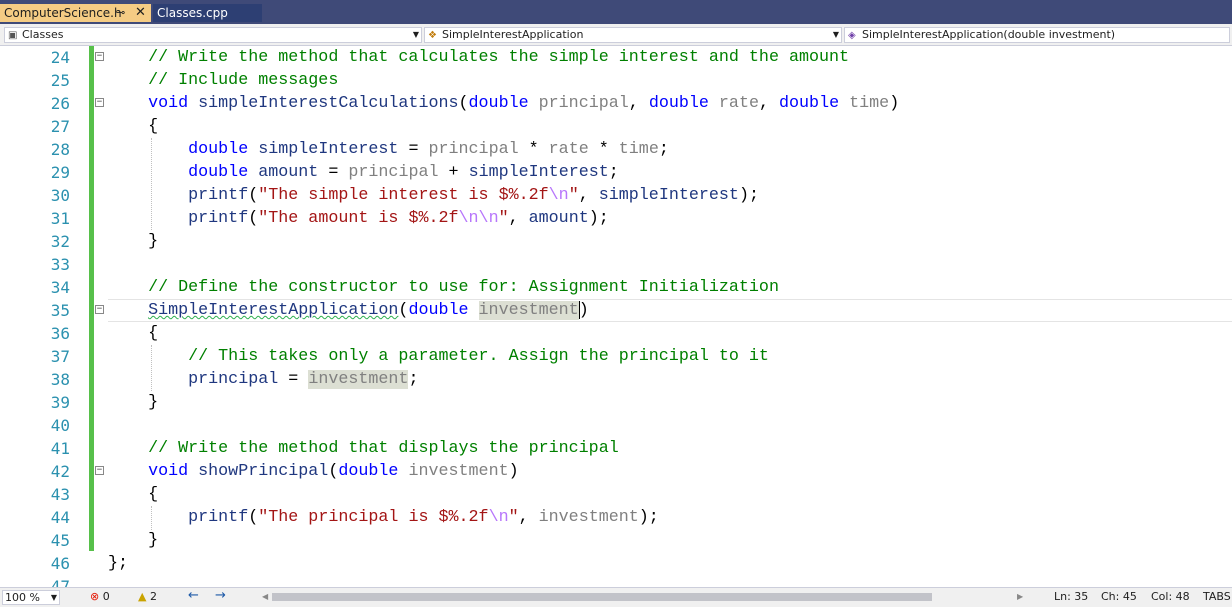 The width and height of the screenshot is (1232, 607). Describe the element at coordinates (60, 582) in the screenshot. I see `line-number: 47` at that location.